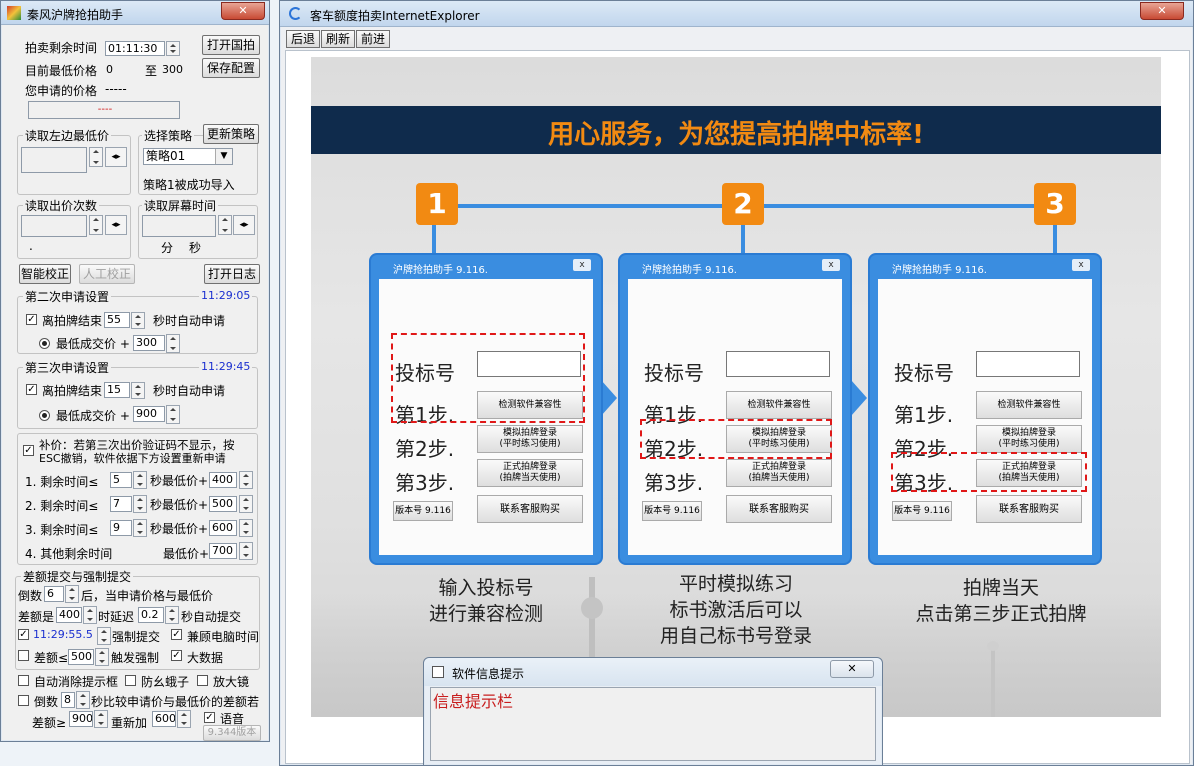  What do you see at coordinates (72, 594) in the screenshot?
I see `countdown-spin` at bounding box center [72, 594].